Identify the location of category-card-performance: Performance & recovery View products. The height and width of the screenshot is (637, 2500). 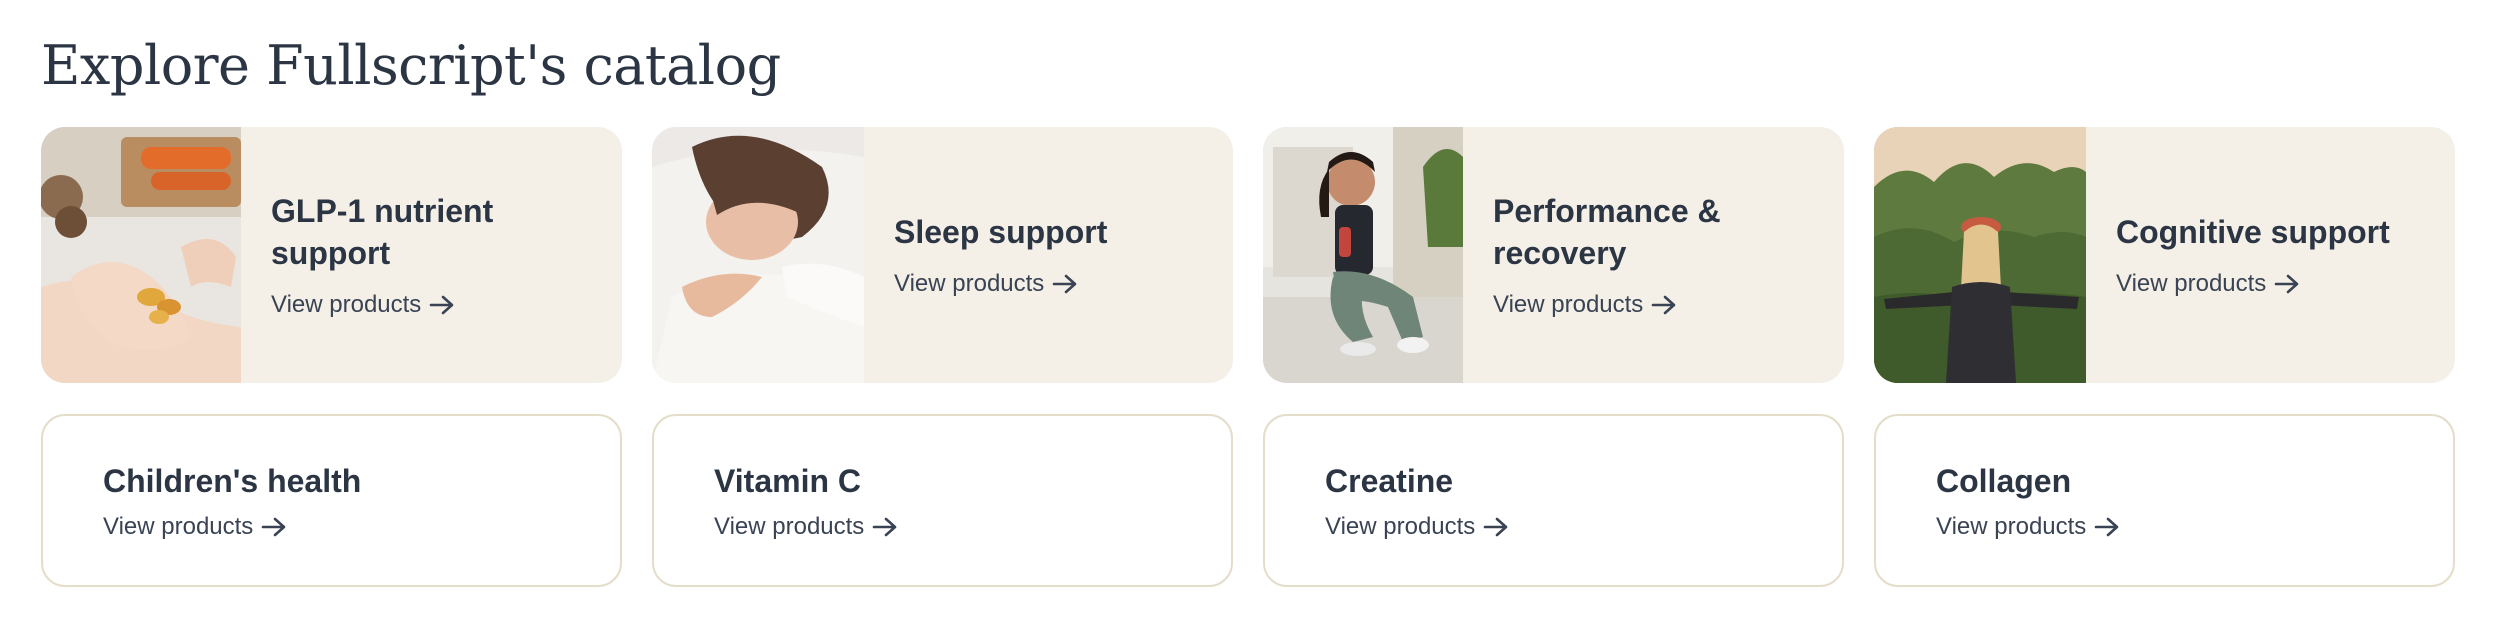
(1553, 255).